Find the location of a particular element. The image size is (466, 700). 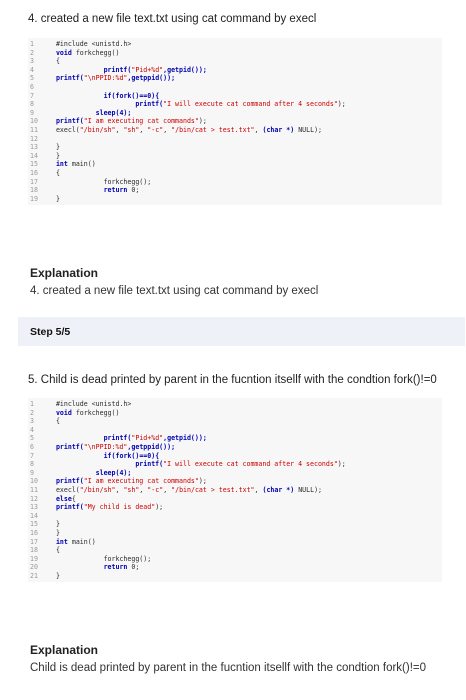

code-line: 14 } is located at coordinates (235, 156).